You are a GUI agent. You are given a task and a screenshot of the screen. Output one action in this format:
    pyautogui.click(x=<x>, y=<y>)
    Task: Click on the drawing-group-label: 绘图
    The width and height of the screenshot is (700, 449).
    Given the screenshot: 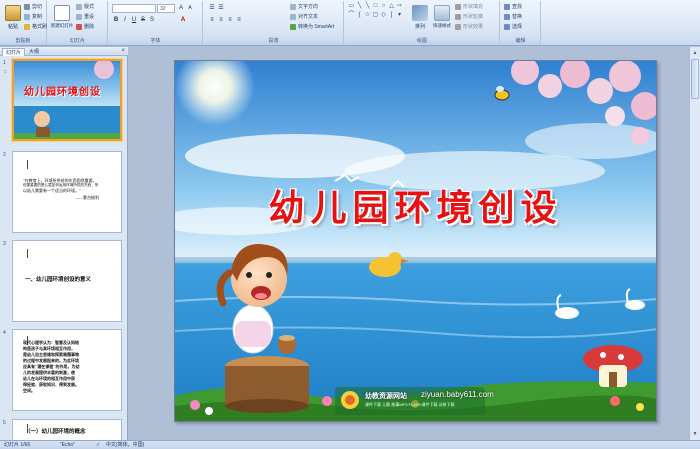 What is the action you would take?
    pyautogui.click(x=422, y=41)
    